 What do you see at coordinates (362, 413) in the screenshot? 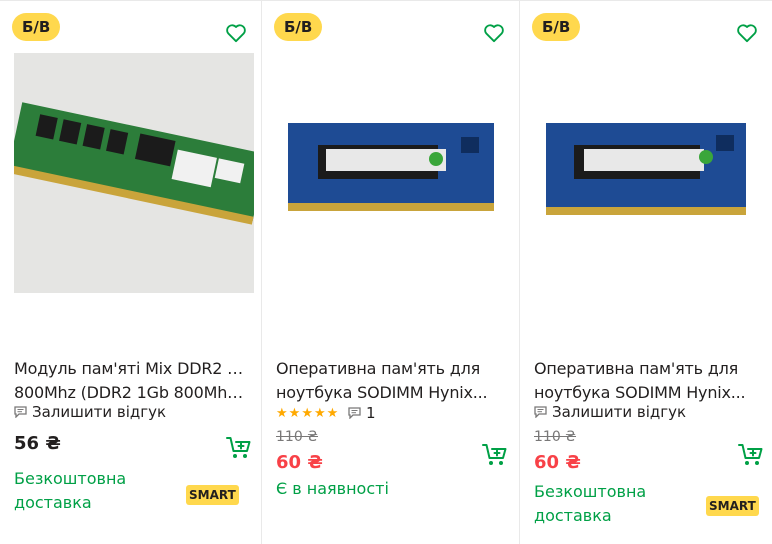
I see `review-count-link: 1` at bounding box center [362, 413].